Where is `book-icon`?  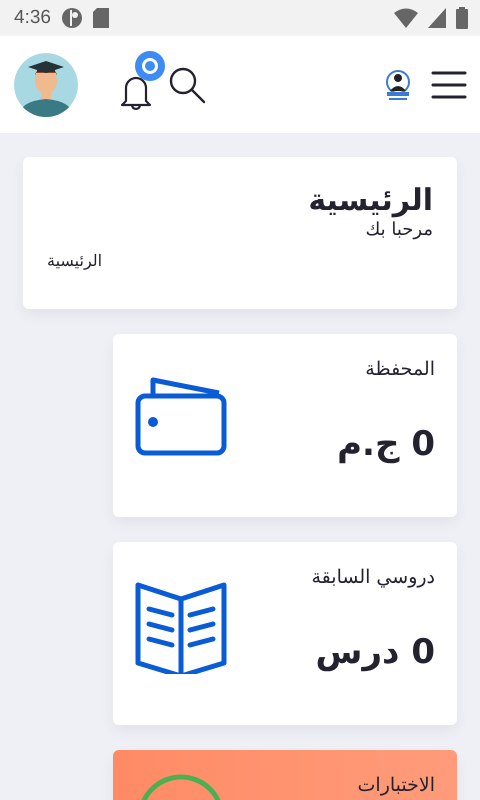 book-icon is located at coordinates (181, 628).